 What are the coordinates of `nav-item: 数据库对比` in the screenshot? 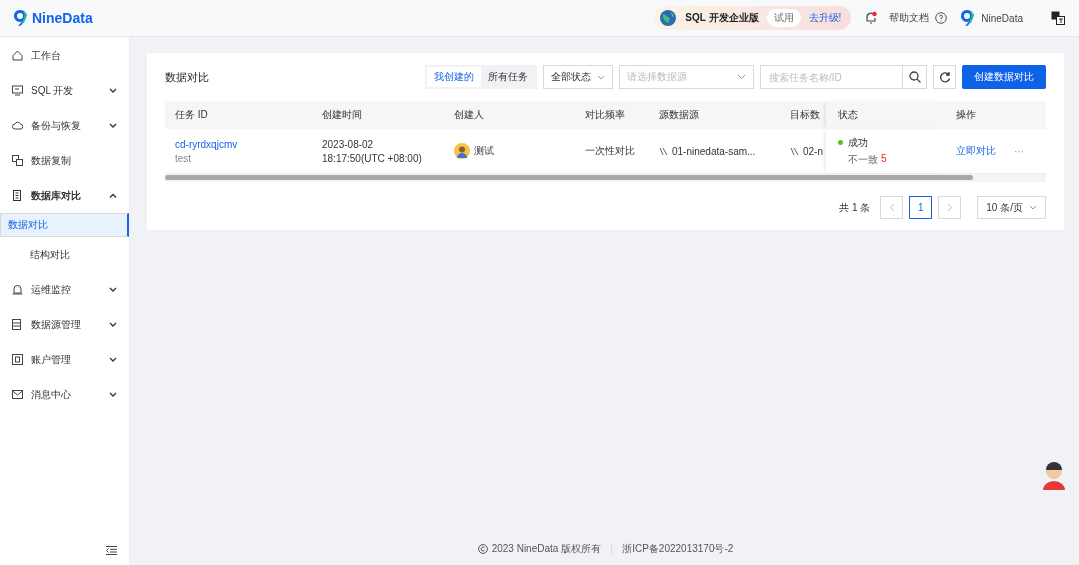 It's located at (64, 195).